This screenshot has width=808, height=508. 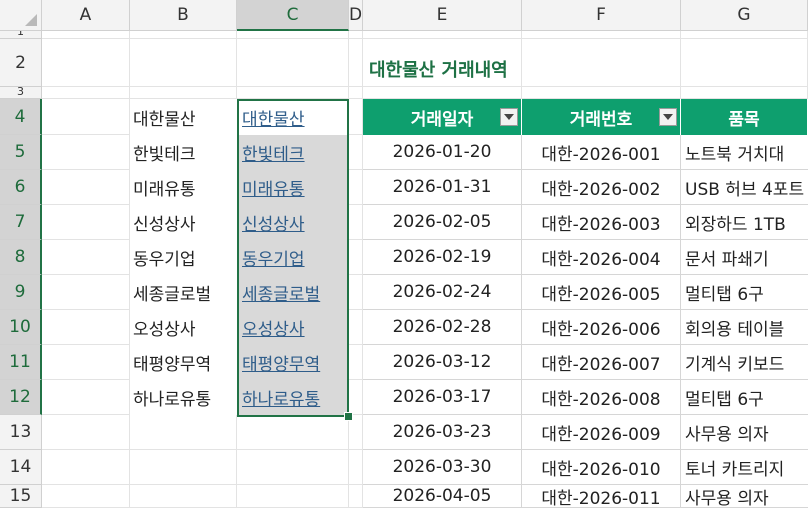 What do you see at coordinates (744, 119) in the screenshot?
I see `table-header-label: 품목` at bounding box center [744, 119].